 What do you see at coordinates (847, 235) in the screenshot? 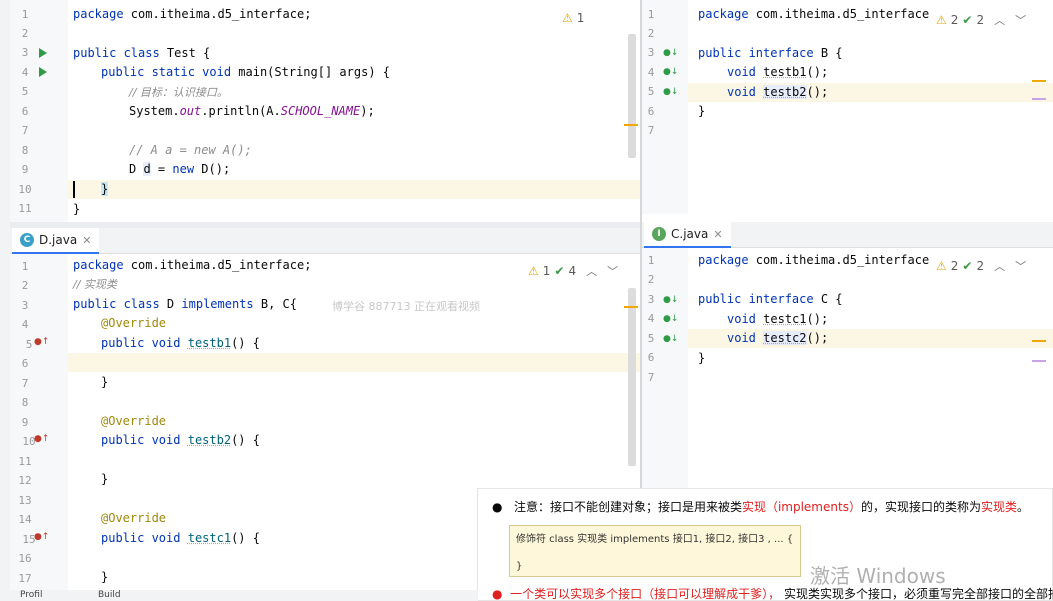
I see `tab-strip-right: I C.java ✕` at bounding box center [847, 235].